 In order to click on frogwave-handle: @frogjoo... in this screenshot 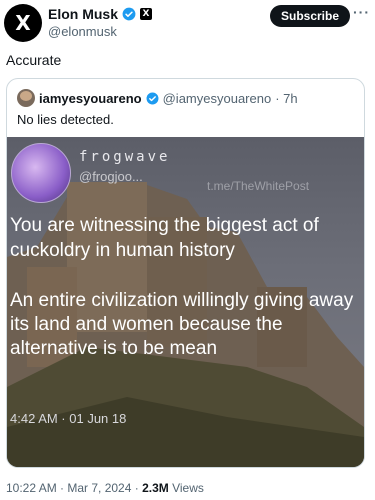, I will do `click(111, 176)`.